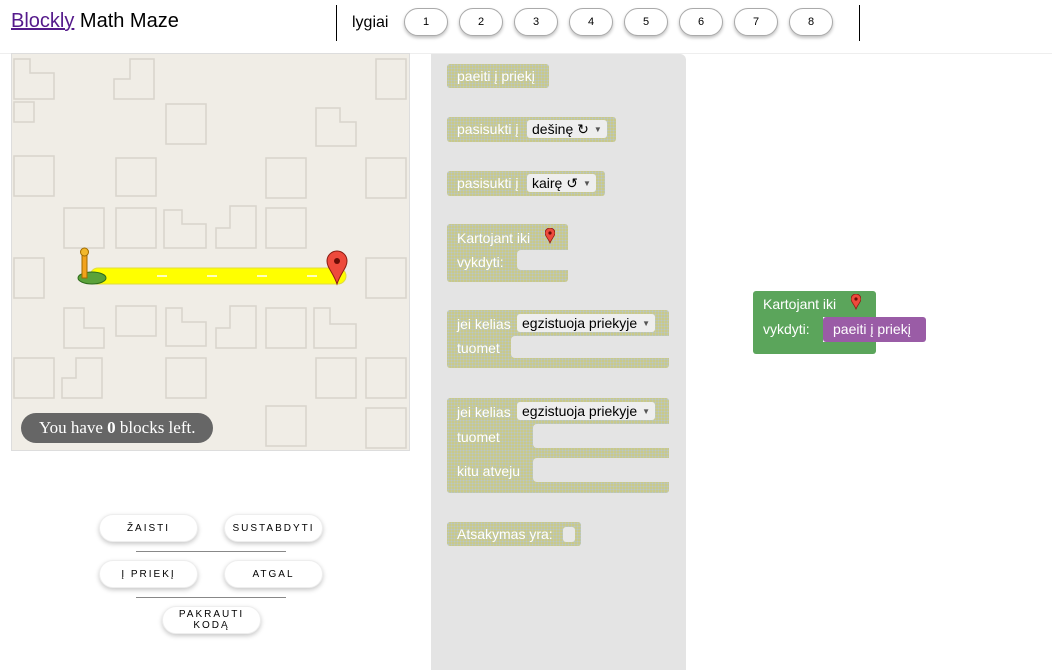 The height and width of the screenshot is (670, 1052). I want to click on levels-label: lygiai, so click(370, 22).